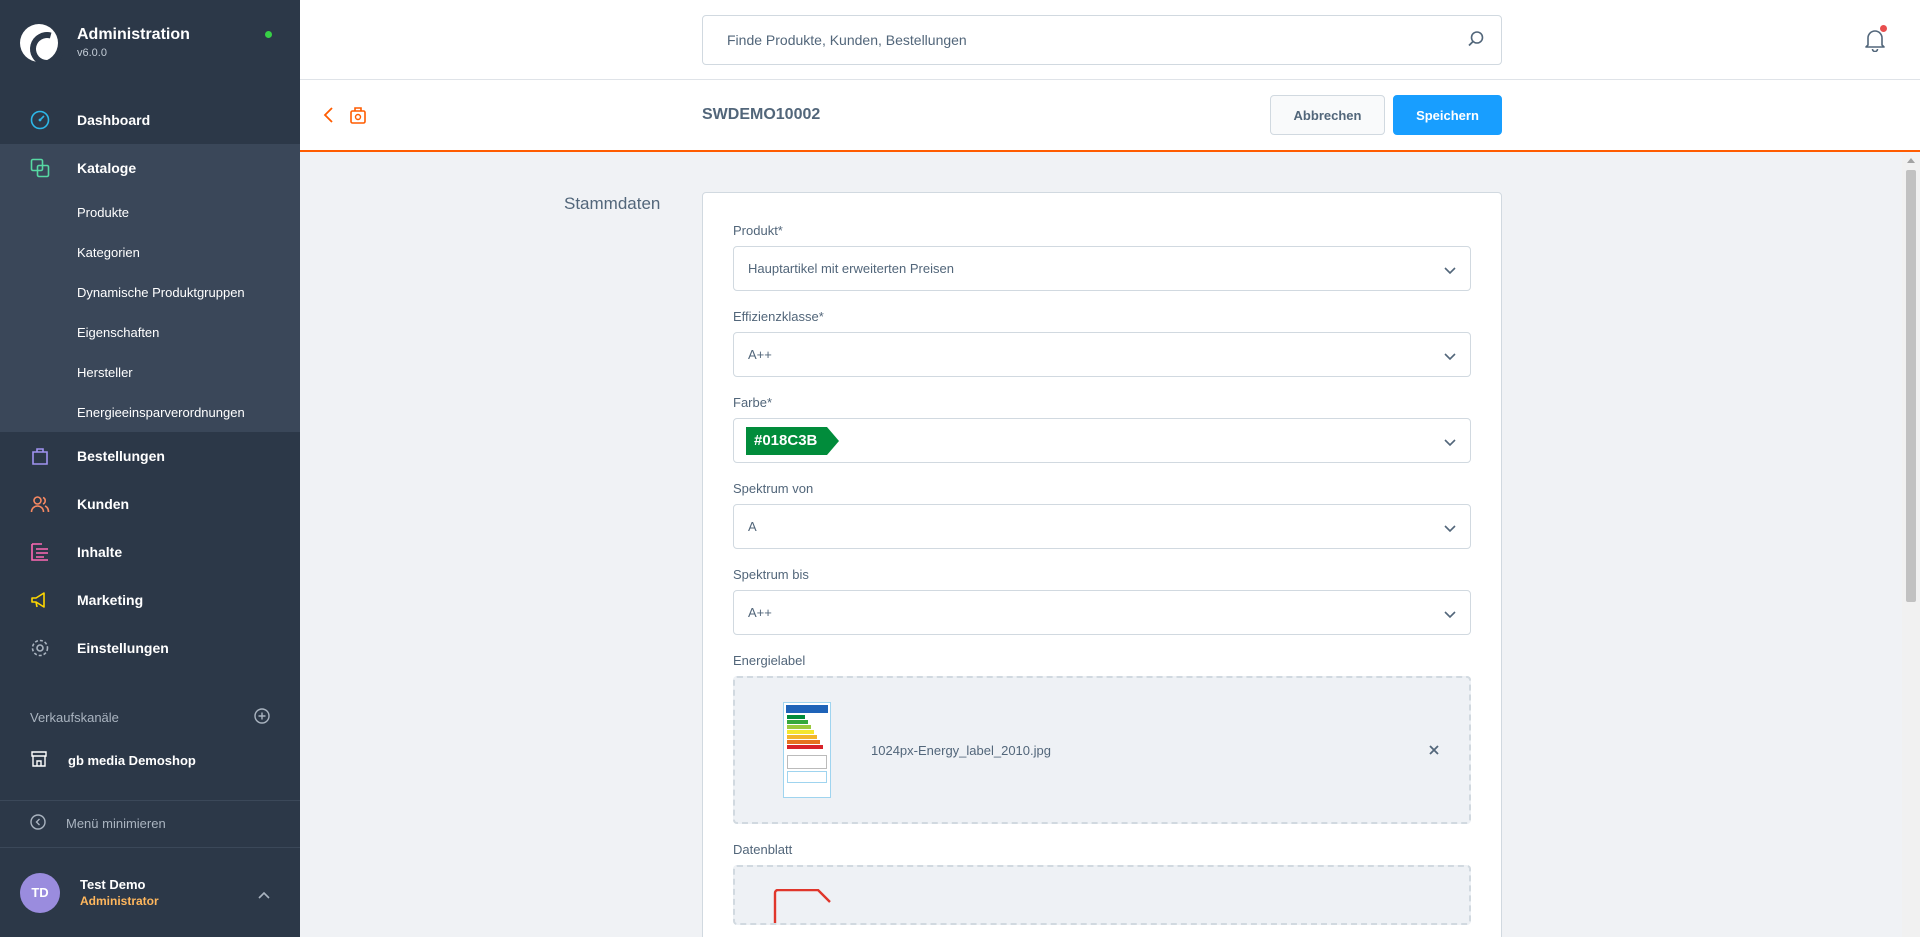  I want to click on nav-item-marketing: Marketing, so click(150, 600).